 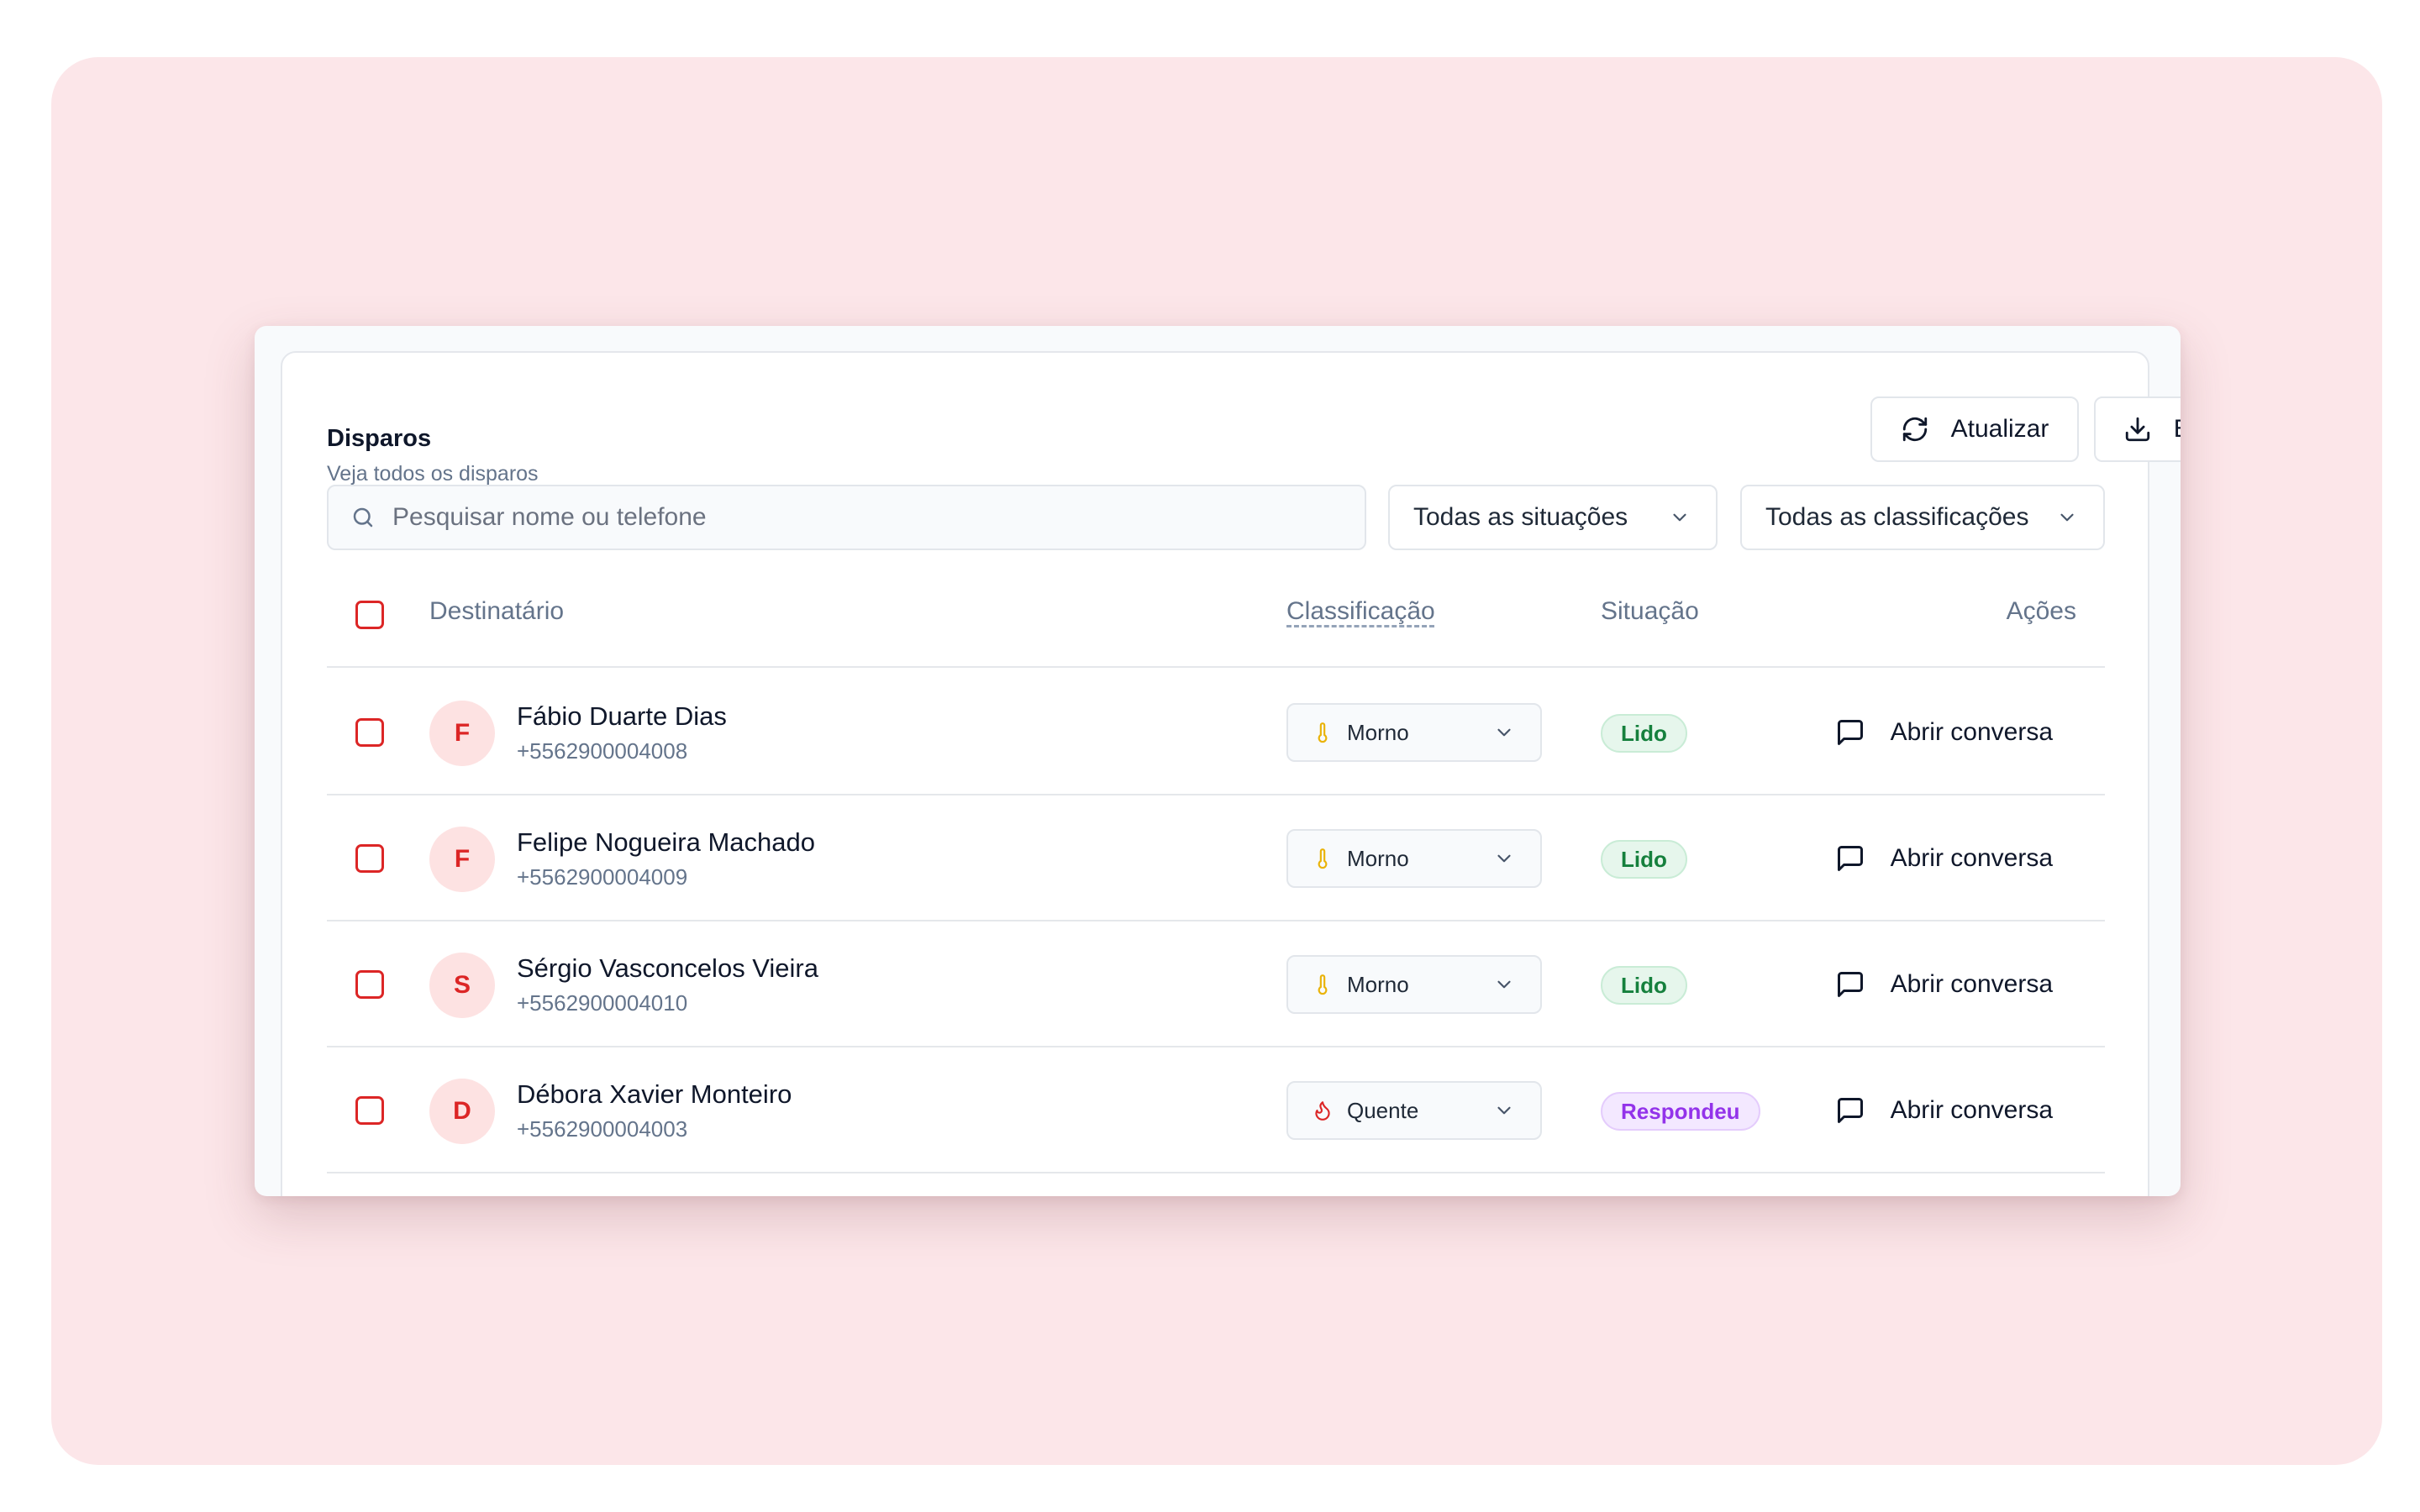 I want to click on page-title: Disparos, so click(x=379, y=438).